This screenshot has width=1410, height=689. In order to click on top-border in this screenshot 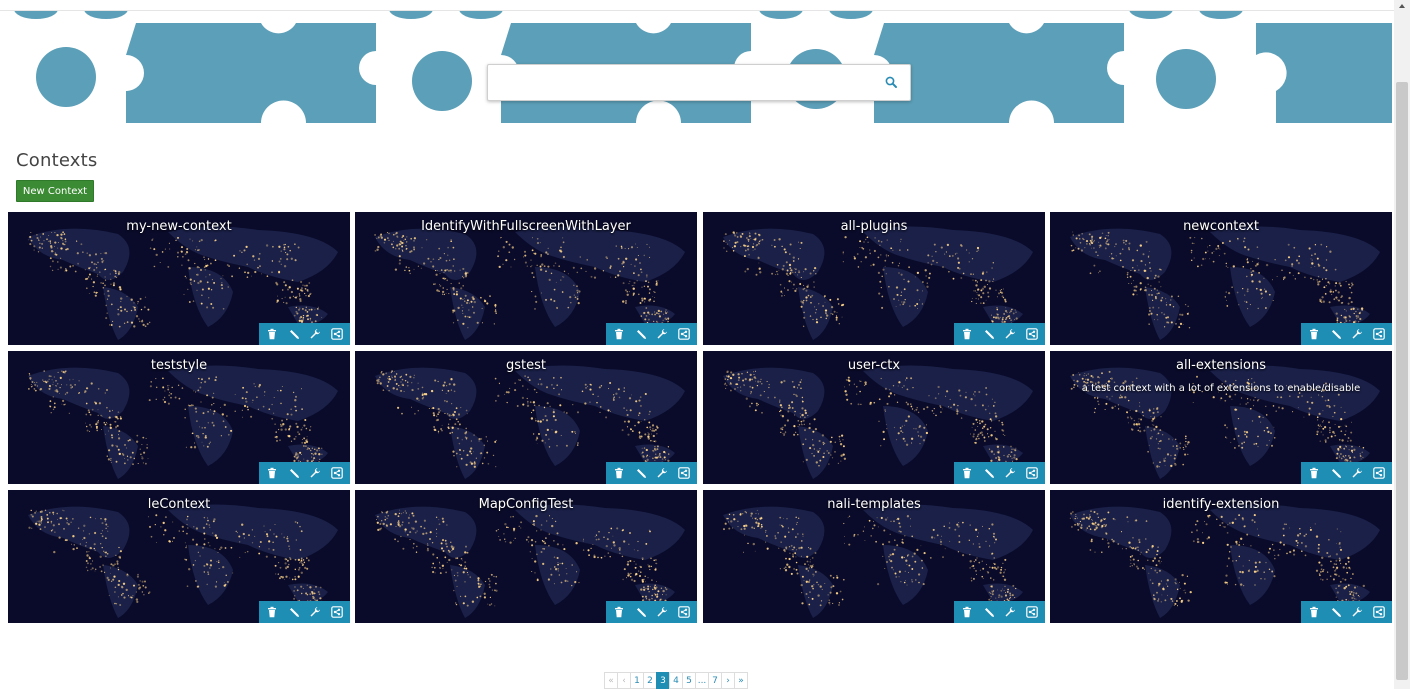, I will do `click(697, 5)`.